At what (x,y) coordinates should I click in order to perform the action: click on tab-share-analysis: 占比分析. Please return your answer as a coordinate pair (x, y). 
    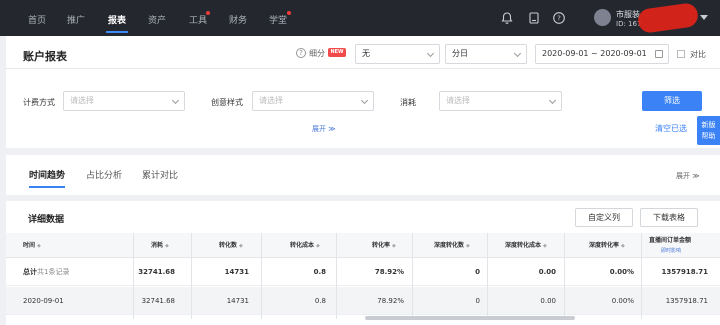
    Looking at the image, I should click on (104, 174).